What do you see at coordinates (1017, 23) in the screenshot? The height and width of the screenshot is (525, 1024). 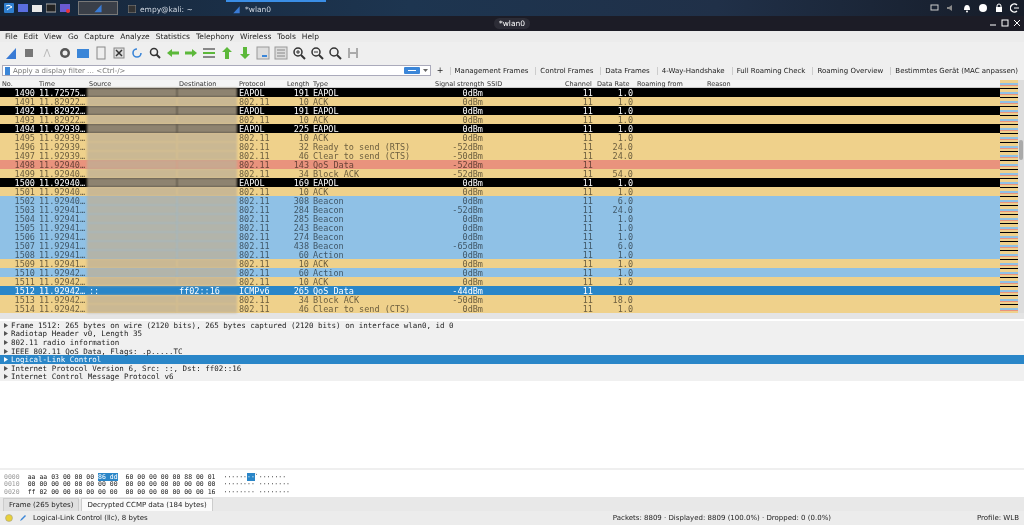 I see `close-icon` at bounding box center [1017, 23].